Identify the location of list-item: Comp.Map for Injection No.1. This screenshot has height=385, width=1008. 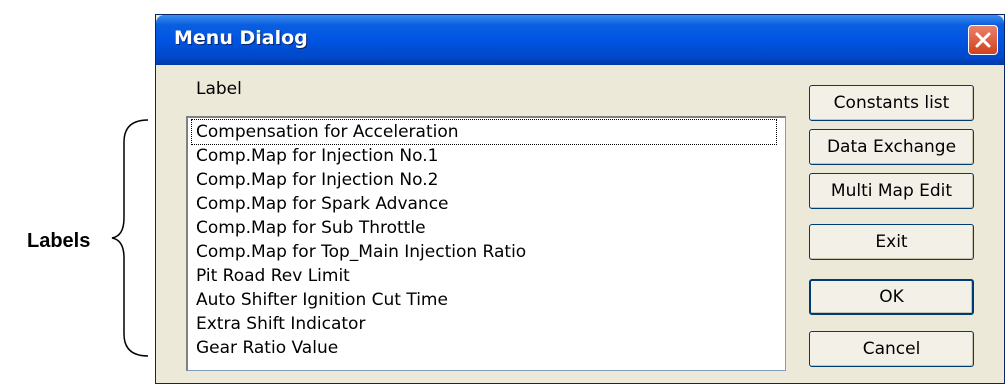
(317, 156).